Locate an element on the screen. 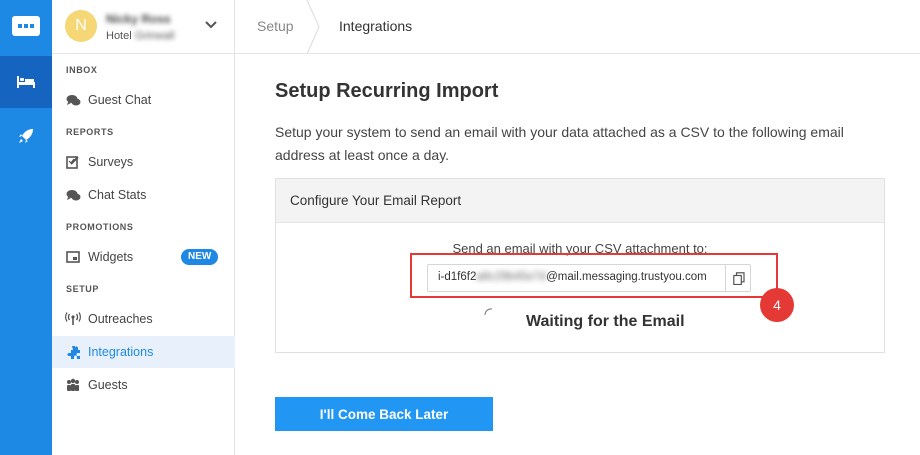 The image size is (920, 455). sidebar-item-label: Outreaches is located at coordinates (120, 319).